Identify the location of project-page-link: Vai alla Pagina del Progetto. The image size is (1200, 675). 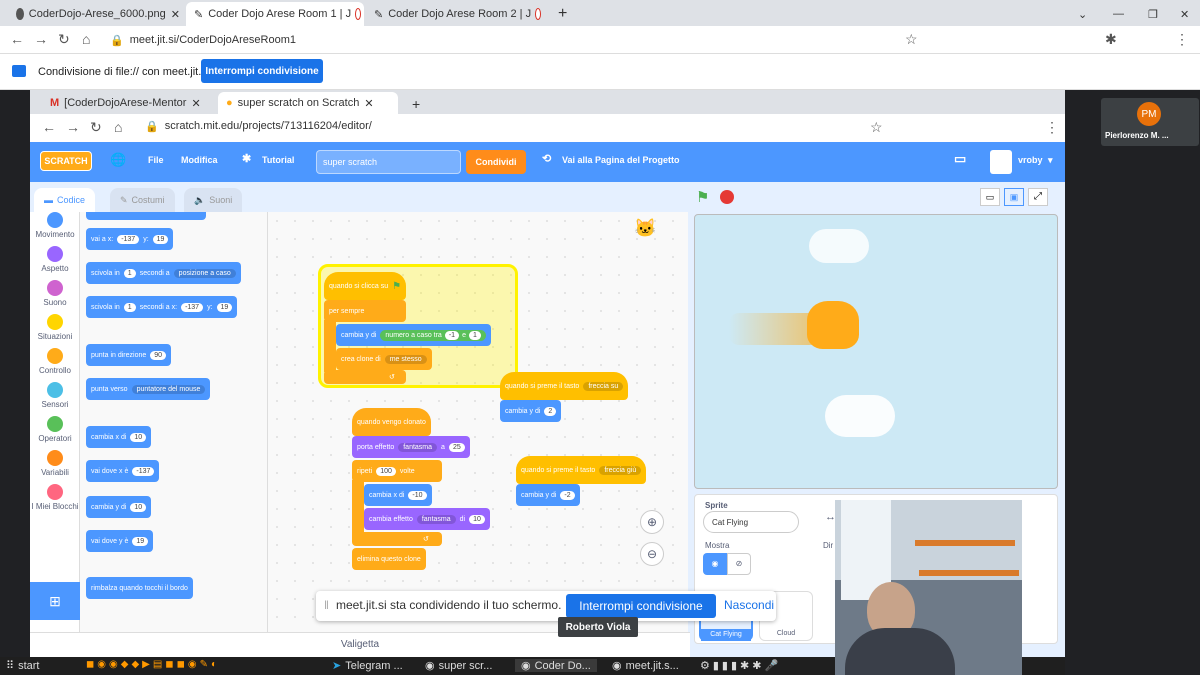
(621, 160).